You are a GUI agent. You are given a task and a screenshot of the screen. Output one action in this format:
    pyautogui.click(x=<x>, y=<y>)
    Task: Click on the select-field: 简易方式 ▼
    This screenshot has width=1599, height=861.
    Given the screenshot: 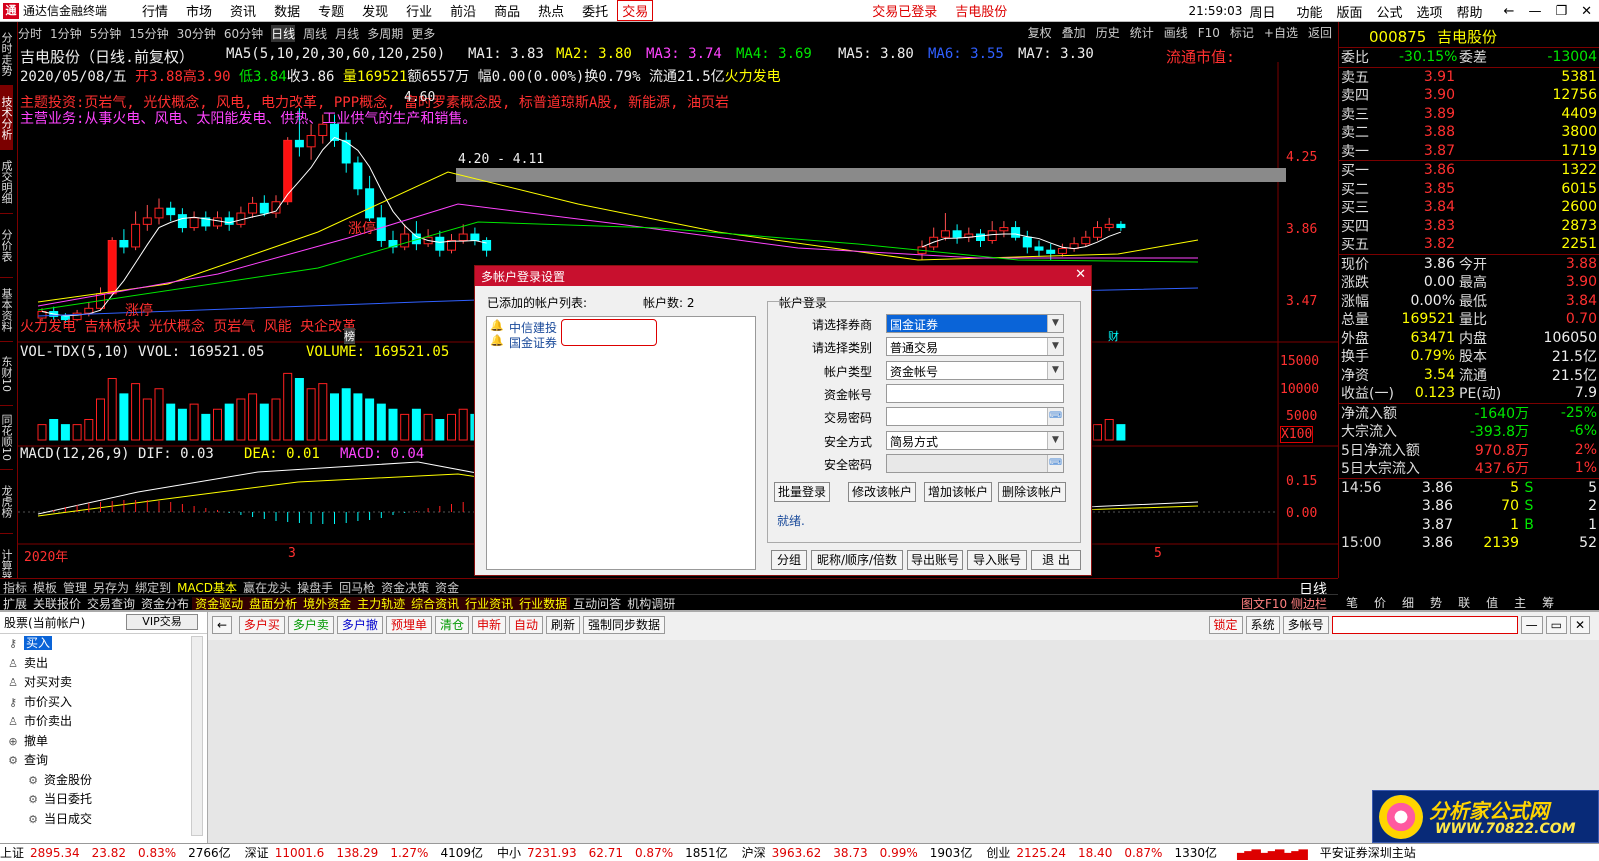 What is the action you would take?
    pyautogui.click(x=975, y=440)
    